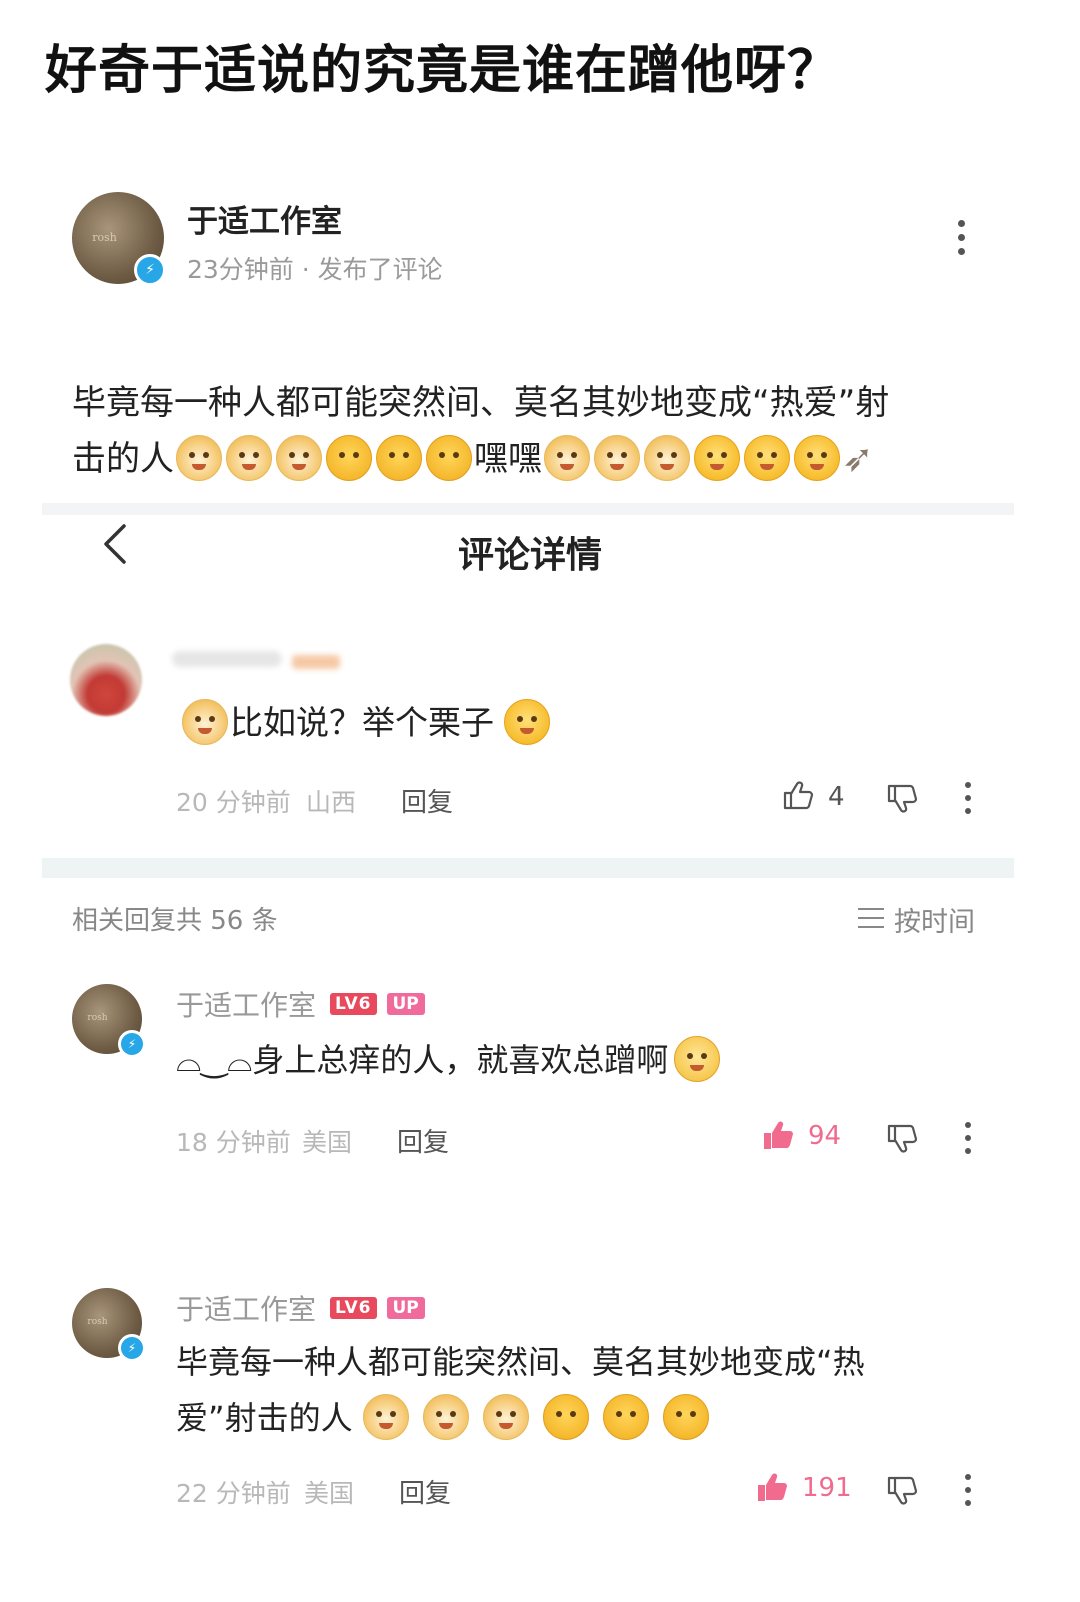  What do you see at coordinates (934, 922) in the screenshot?
I see `sort-label: 按时间` at bounding box center [934, 922].